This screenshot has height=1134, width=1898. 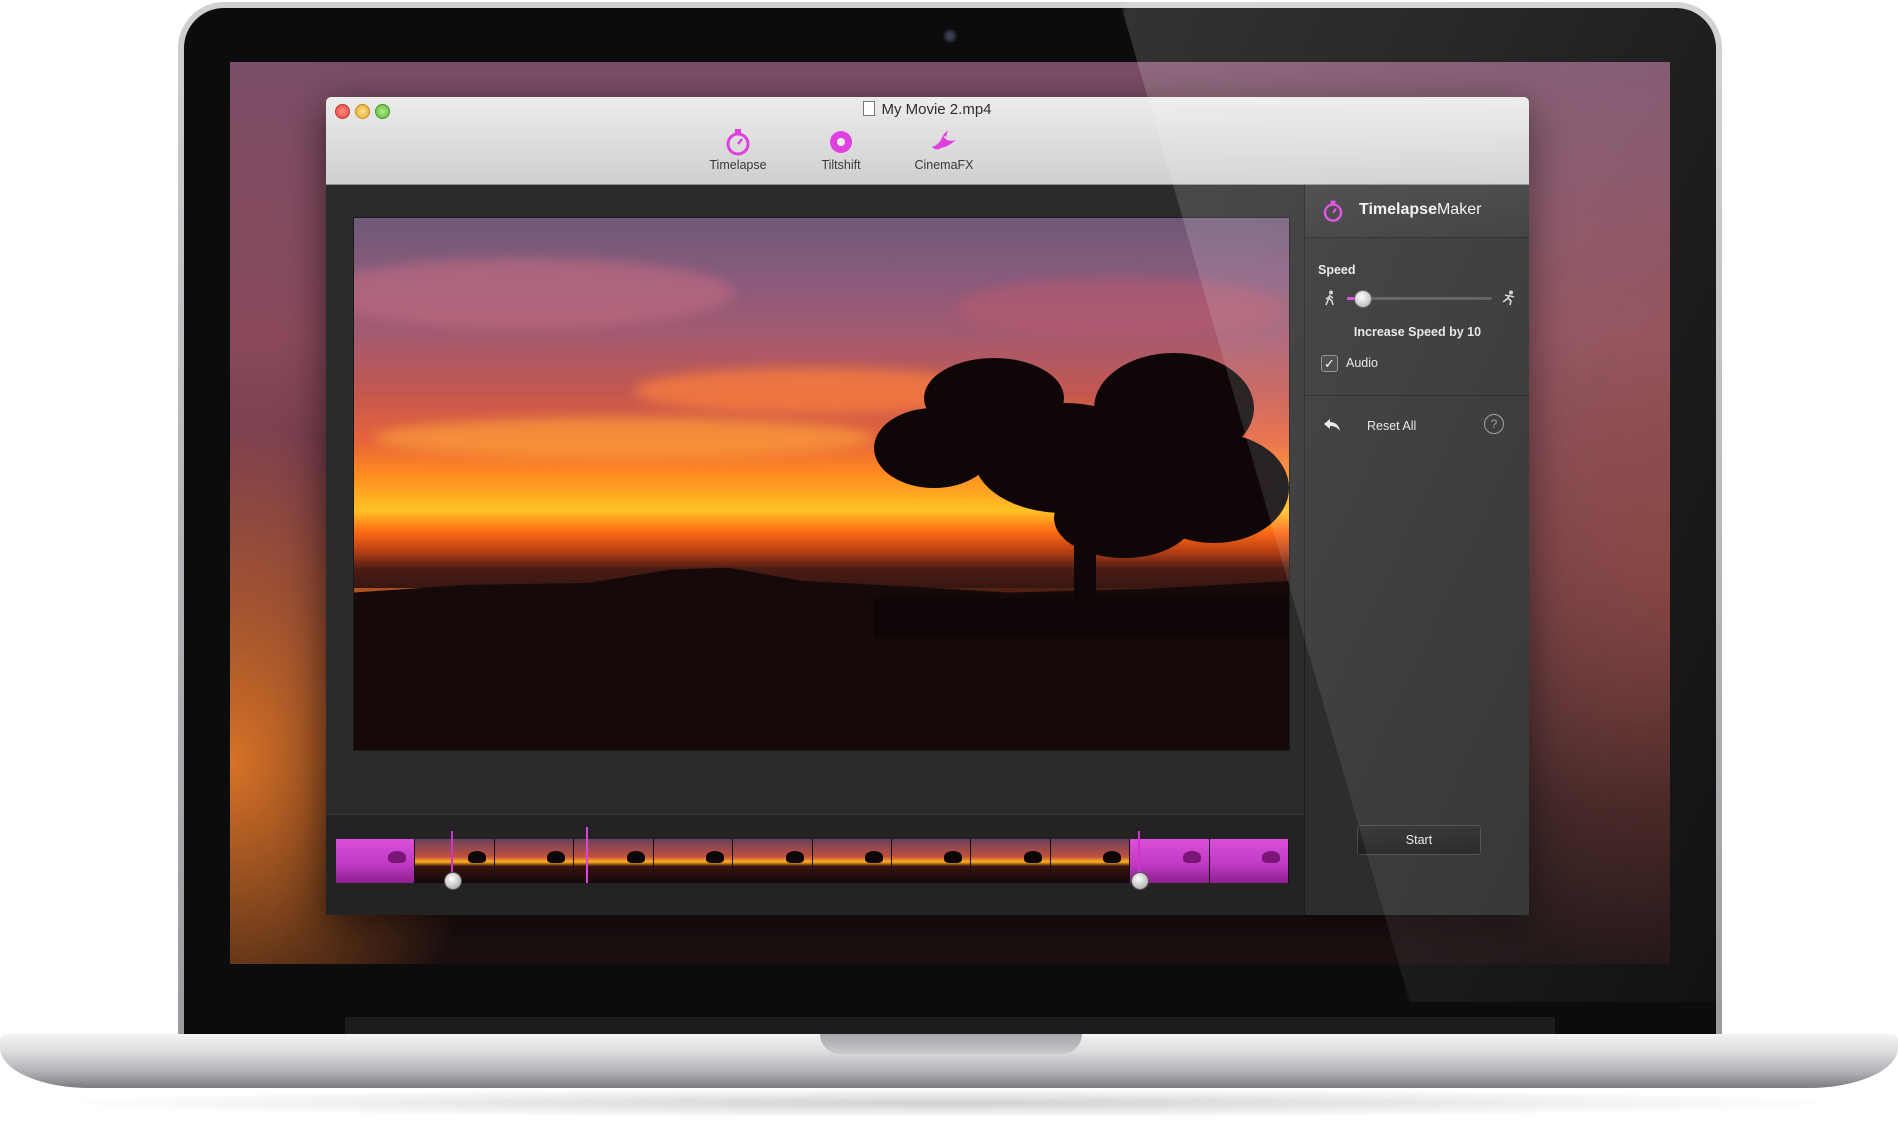 I want to click on tab-cinemafx: CinemaFX, so click(x=944, y=149).